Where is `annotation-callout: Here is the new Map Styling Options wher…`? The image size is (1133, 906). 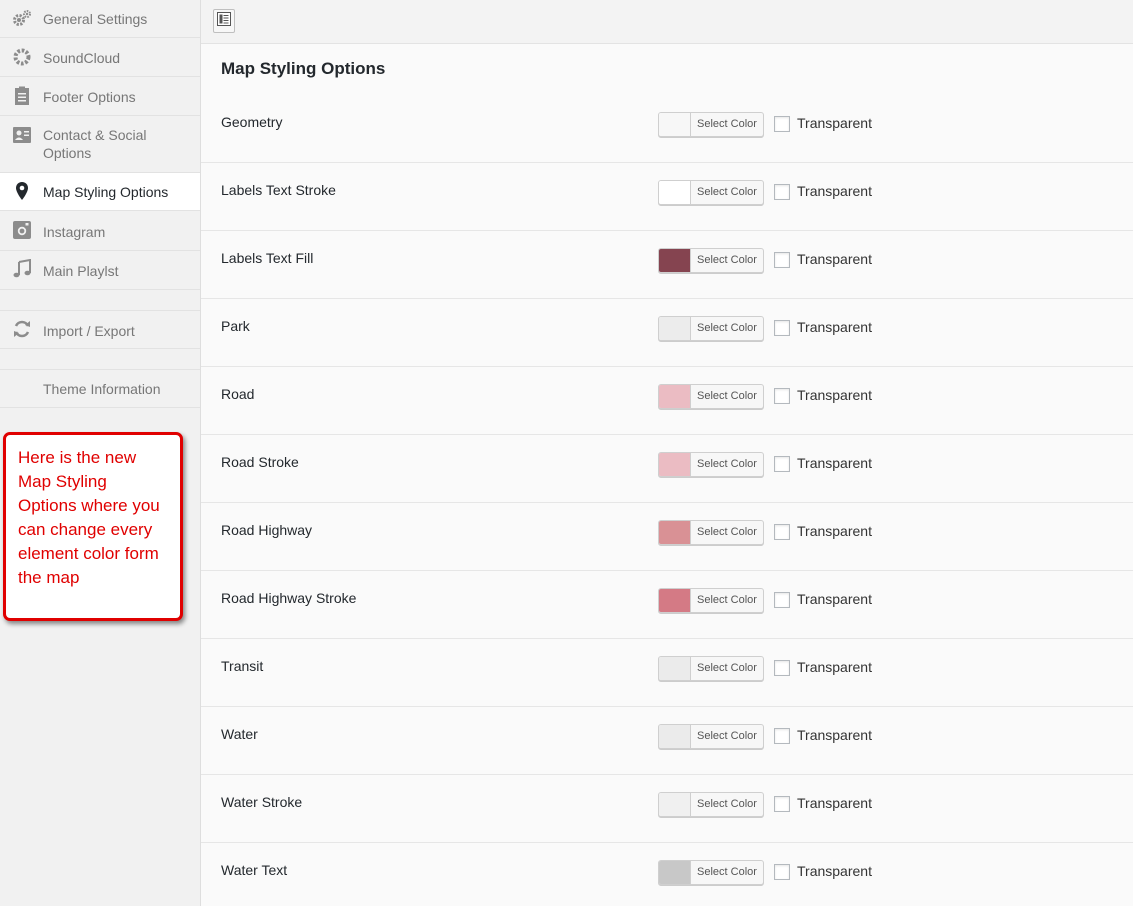 annotation-callout: Here is the new Map Styling Options wher… is located at coordinates (93, 526).